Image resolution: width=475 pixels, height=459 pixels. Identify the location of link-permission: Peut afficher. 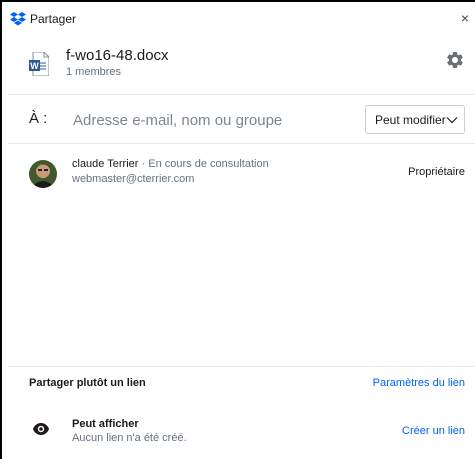
(105, 424).